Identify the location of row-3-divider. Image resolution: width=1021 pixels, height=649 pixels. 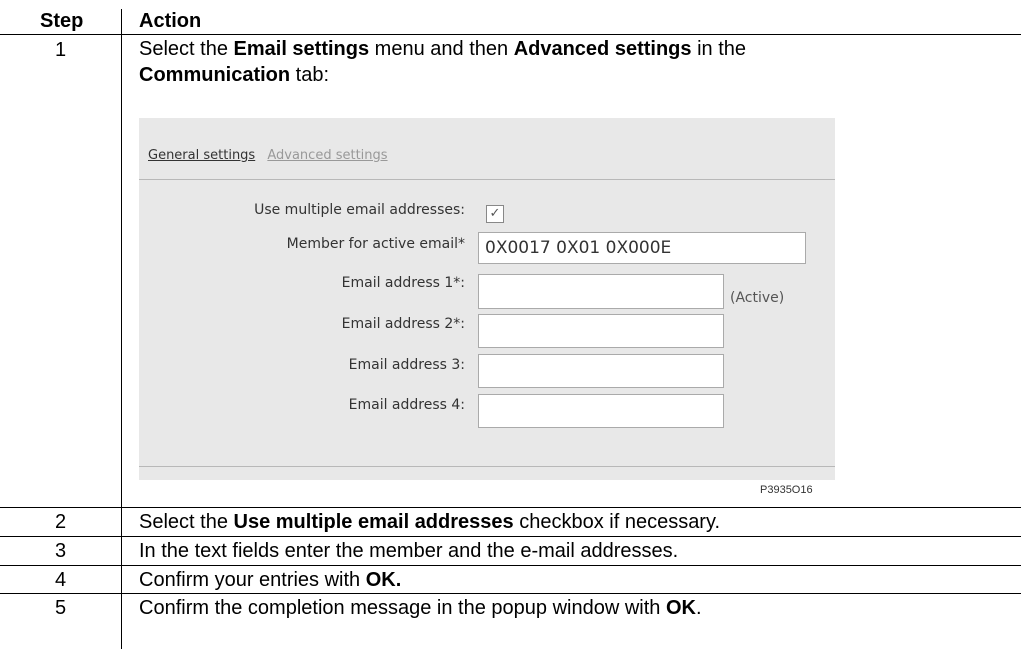
(510, 565).